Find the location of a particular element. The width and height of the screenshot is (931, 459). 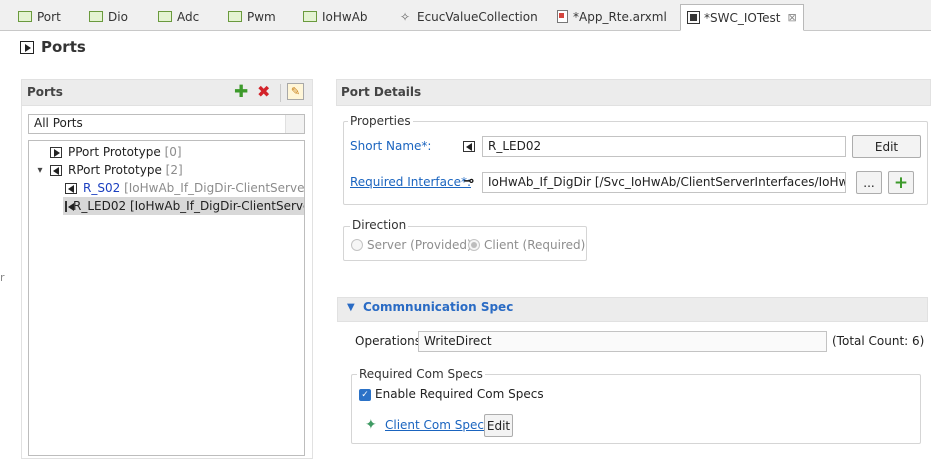

add-port-button: ✚ is located at coordinates (241, 92).